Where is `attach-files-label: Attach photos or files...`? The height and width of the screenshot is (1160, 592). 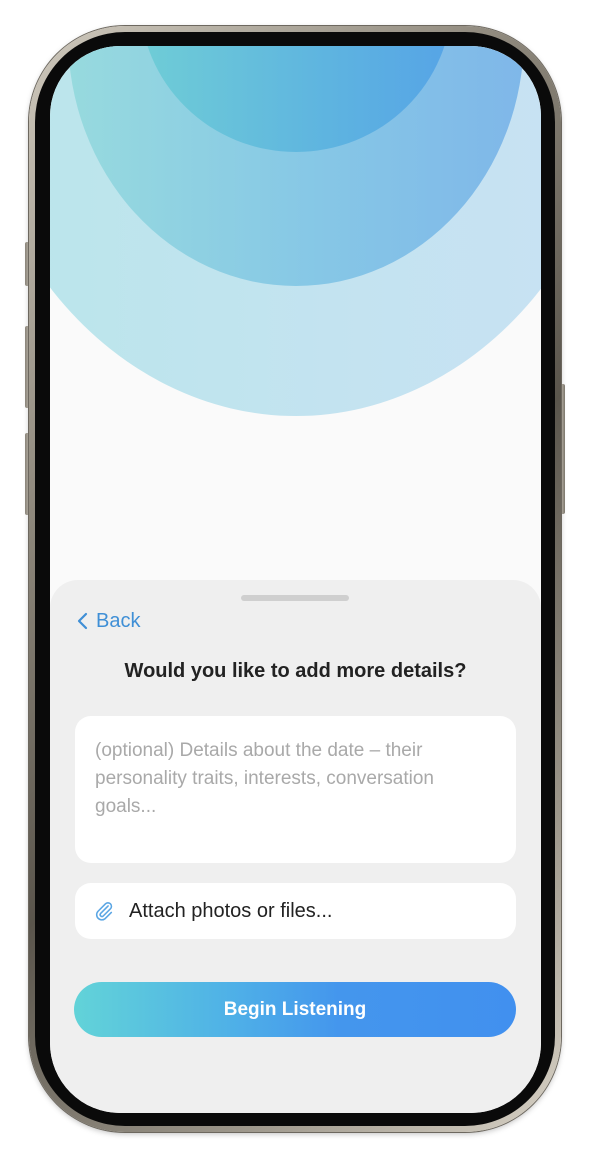
attach-files-label: Attach photos or files... is located at coordinates (231, 910).